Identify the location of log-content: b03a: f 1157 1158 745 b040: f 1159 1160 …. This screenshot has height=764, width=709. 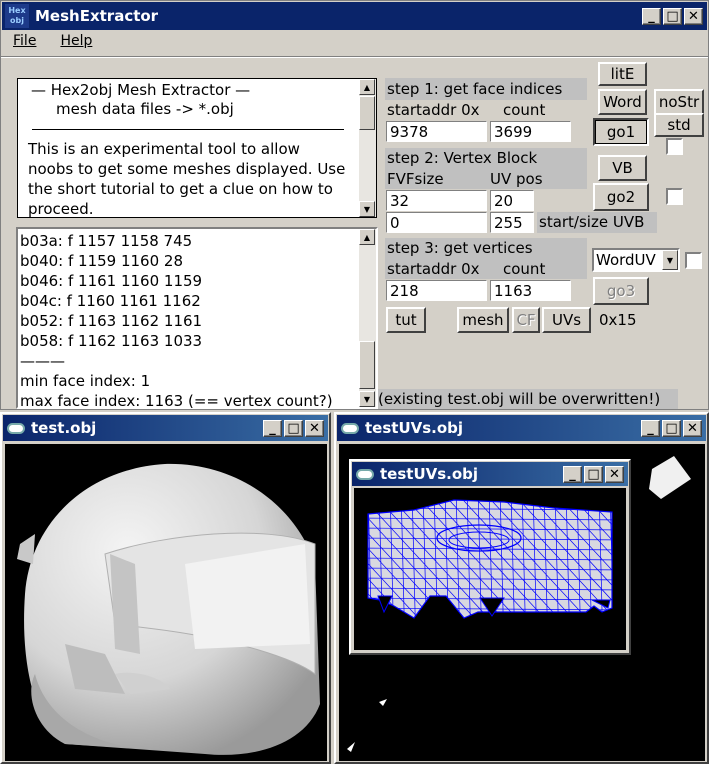
(176, 321).